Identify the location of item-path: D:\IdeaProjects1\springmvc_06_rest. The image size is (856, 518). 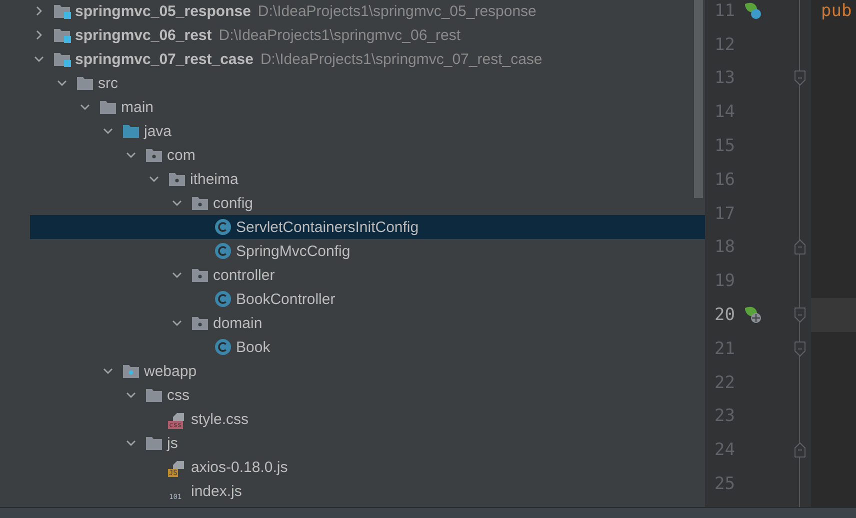
(339, 35).